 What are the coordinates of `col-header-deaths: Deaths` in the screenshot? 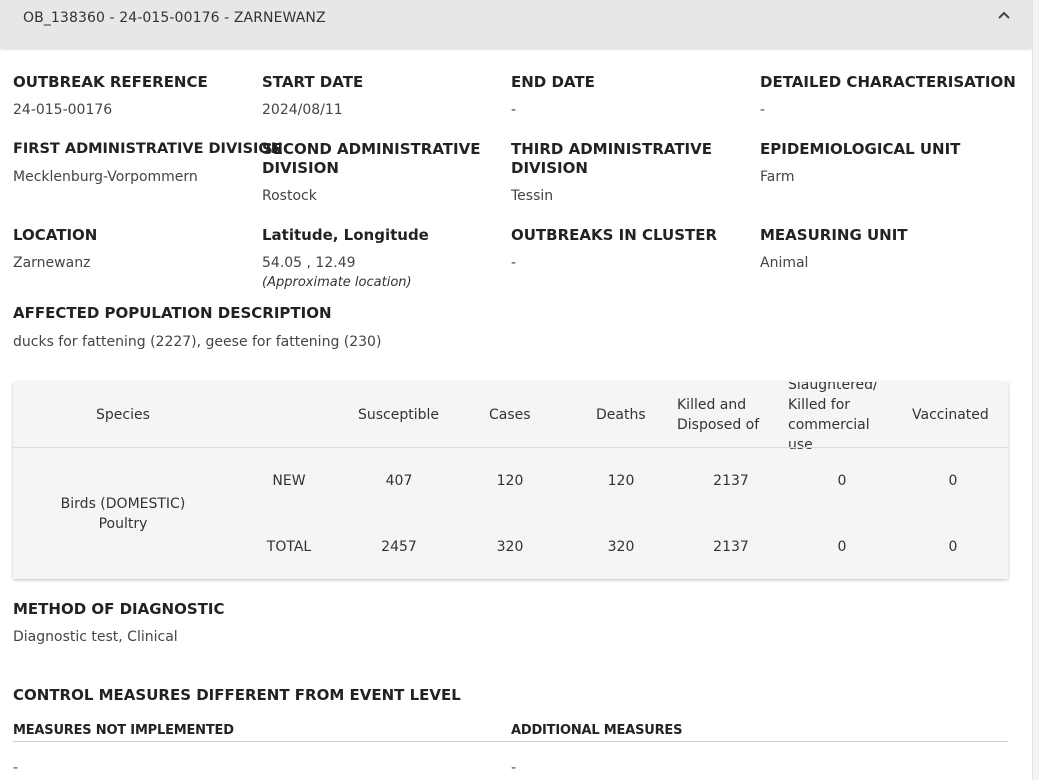 It's located at (621, 415).